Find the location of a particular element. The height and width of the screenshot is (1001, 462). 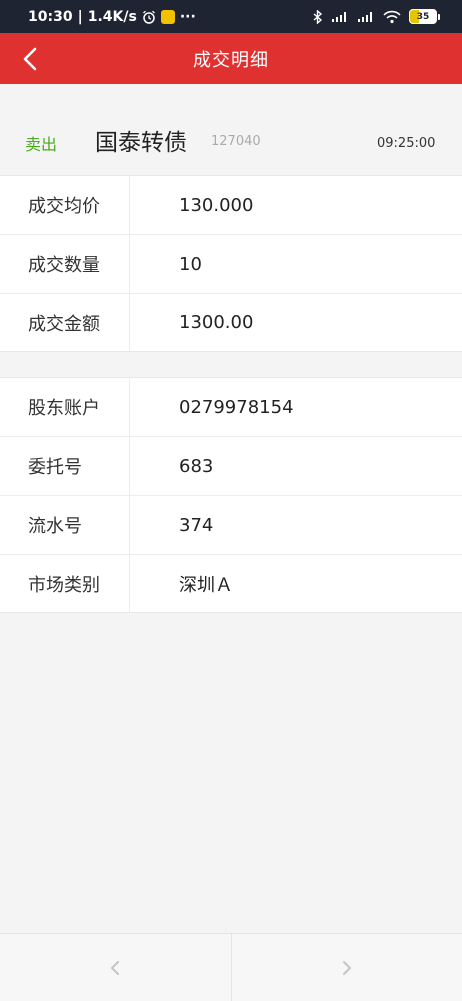

status-right: 35 is located at coordinates (376, 16).